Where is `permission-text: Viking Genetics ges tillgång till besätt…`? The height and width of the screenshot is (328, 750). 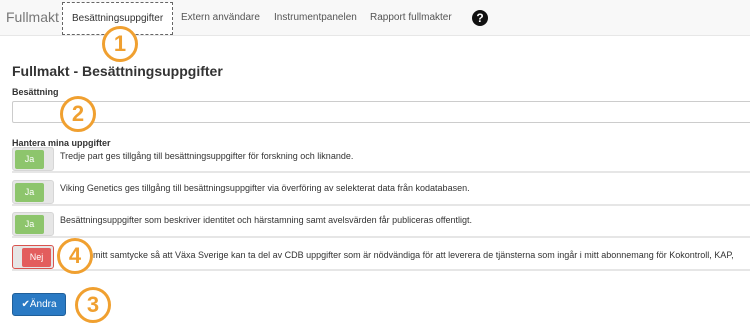
permission-text: Viking Genetics ges tillgång till besätt… is located at coordinates (265, 188).